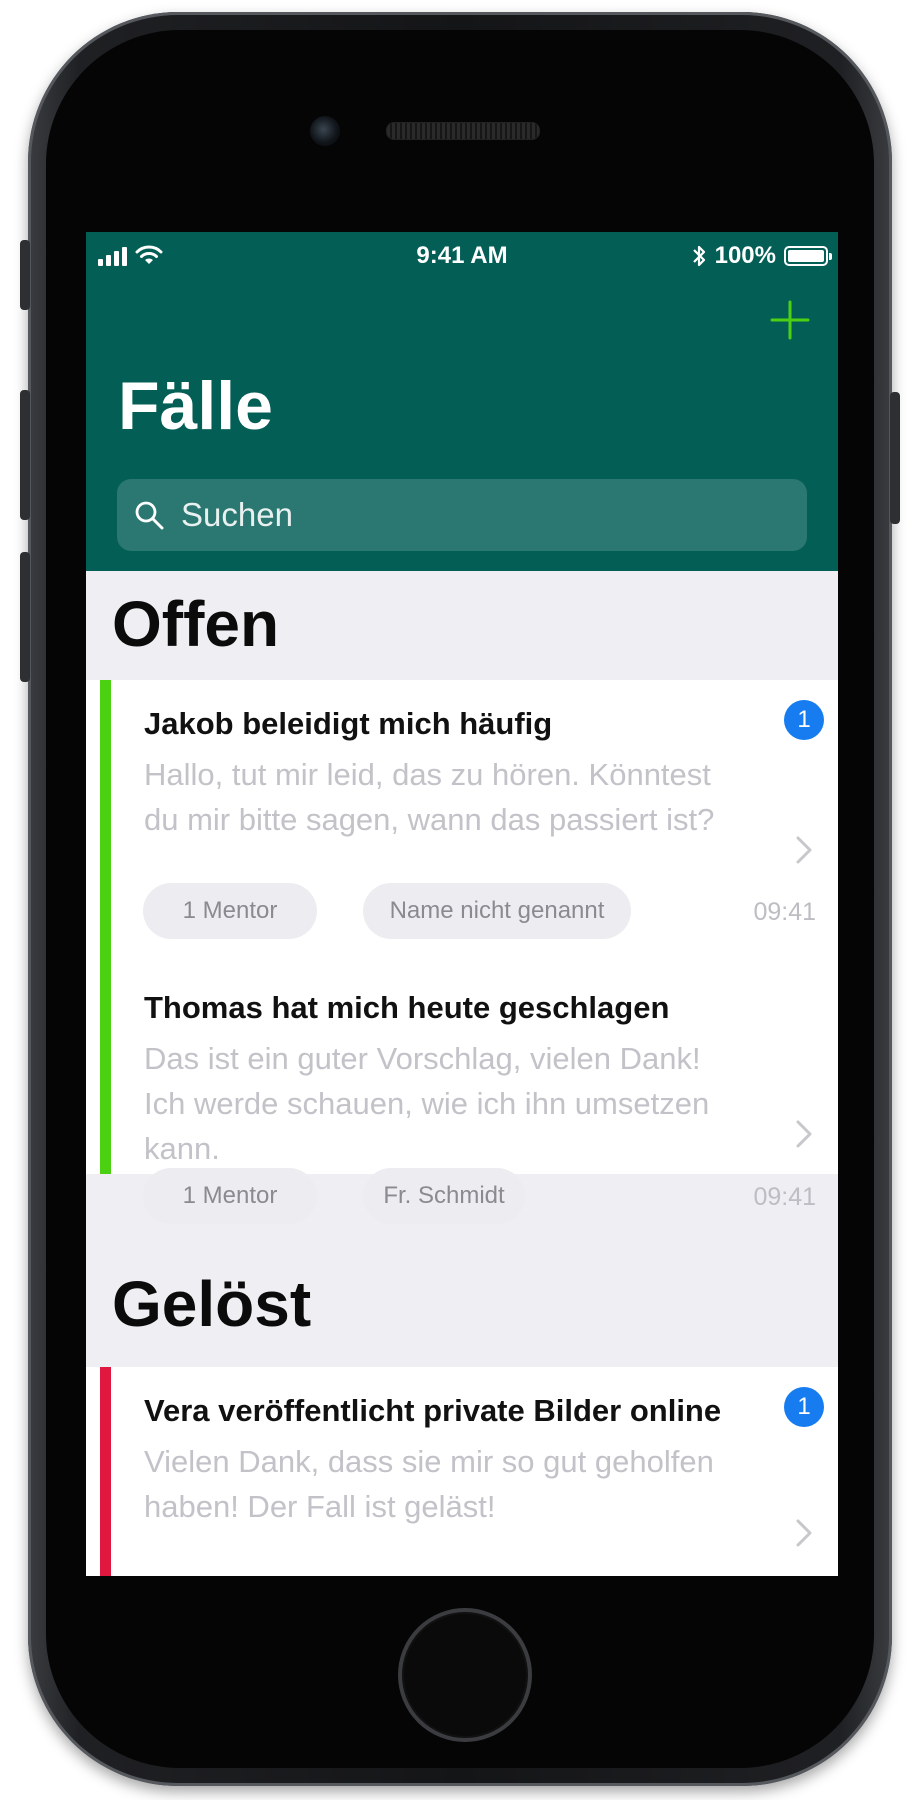  I want to click on section-title-offen: Offen, so click(196, 624).